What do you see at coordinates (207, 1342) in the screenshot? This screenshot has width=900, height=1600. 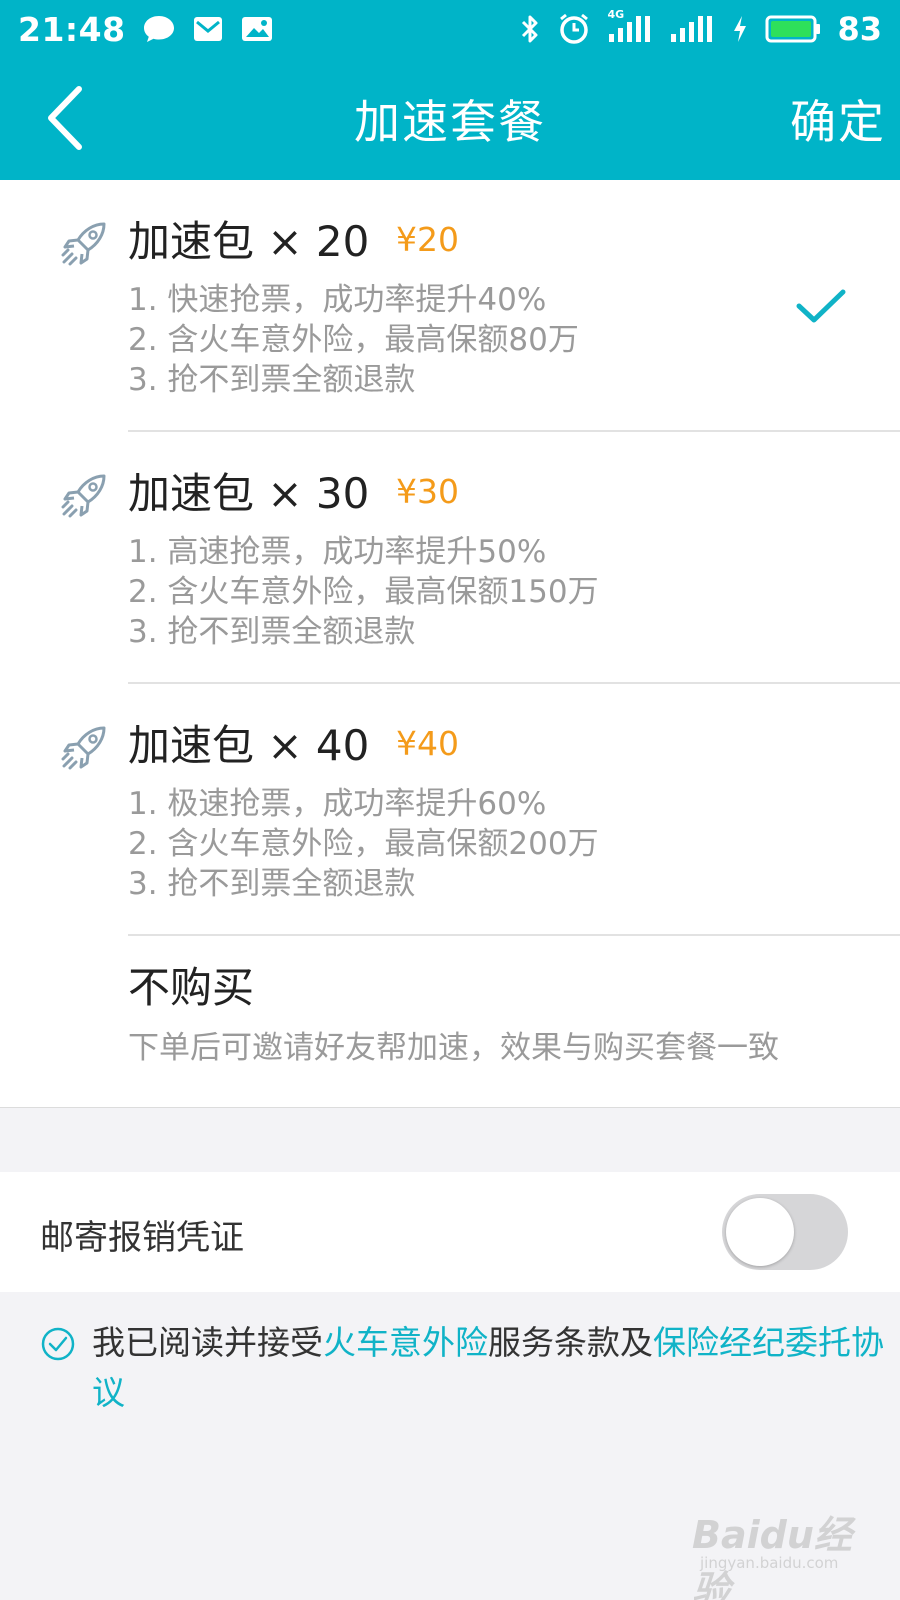 I see `agreement-prefix: 我已阅读并接受` at bounding box center [207, 1342].